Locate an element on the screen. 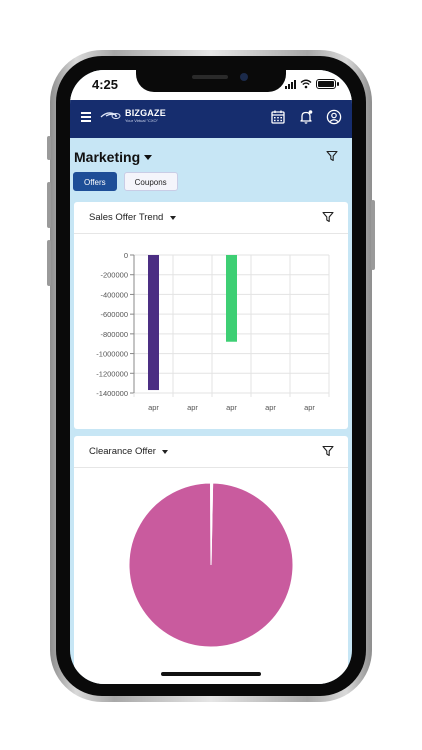 This screenshot has height=750, width=422. card-title: Clearance Offer is located at coordinates (122, 451).